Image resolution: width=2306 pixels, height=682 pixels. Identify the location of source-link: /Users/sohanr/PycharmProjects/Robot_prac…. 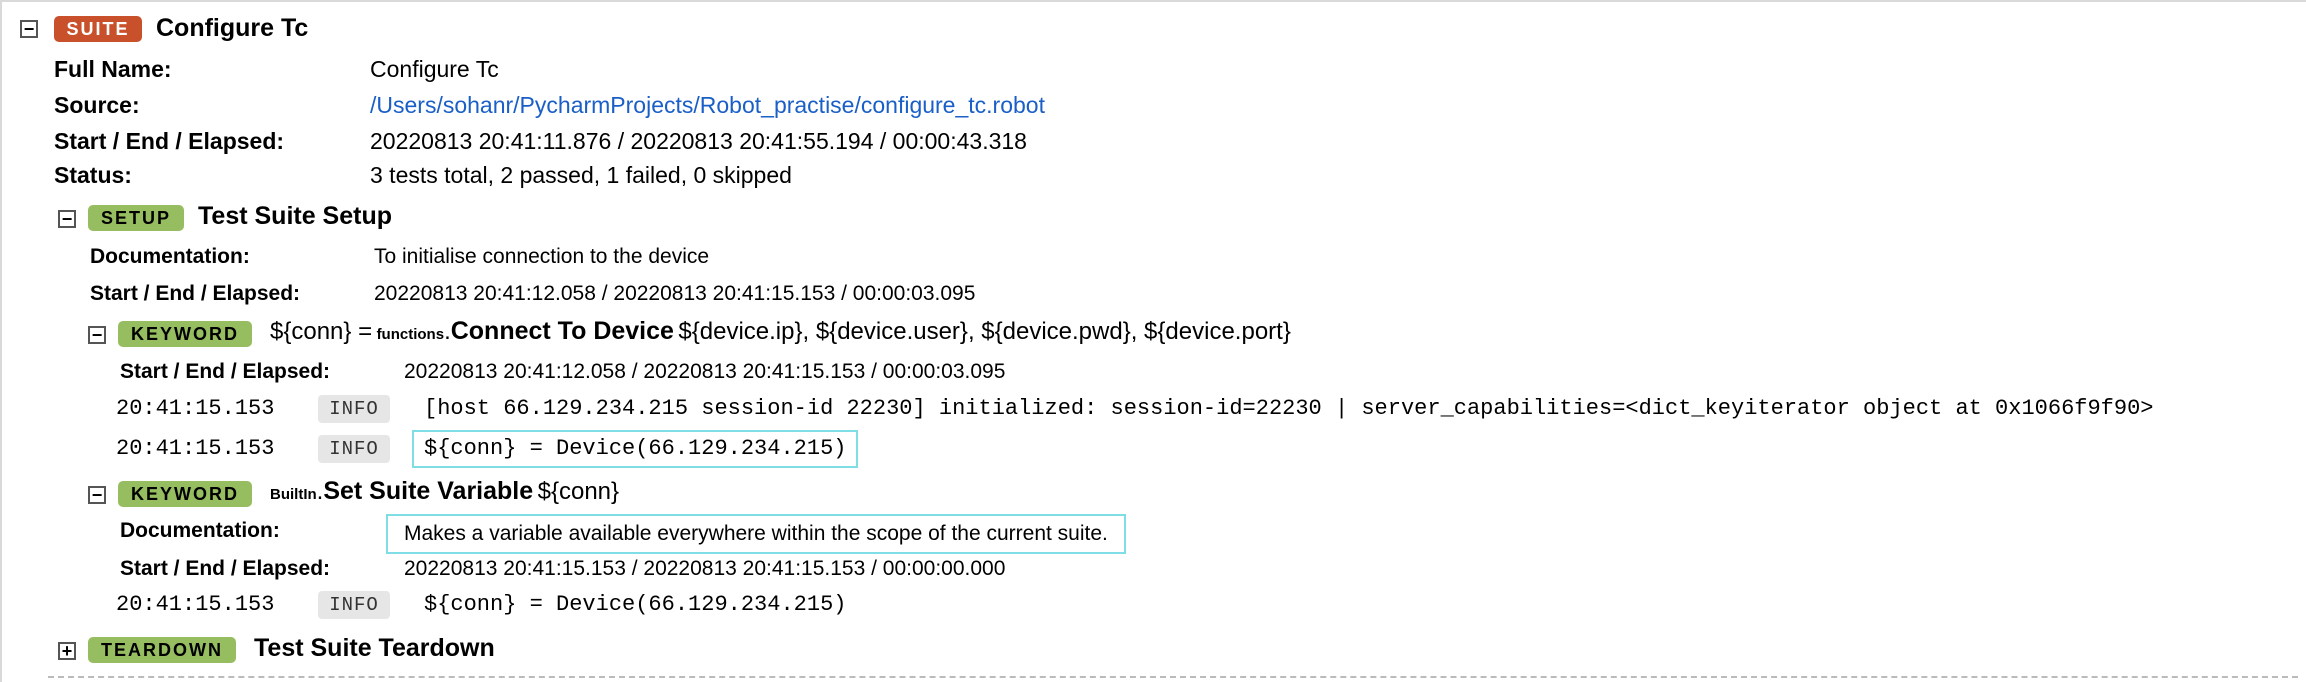
(707, 105).